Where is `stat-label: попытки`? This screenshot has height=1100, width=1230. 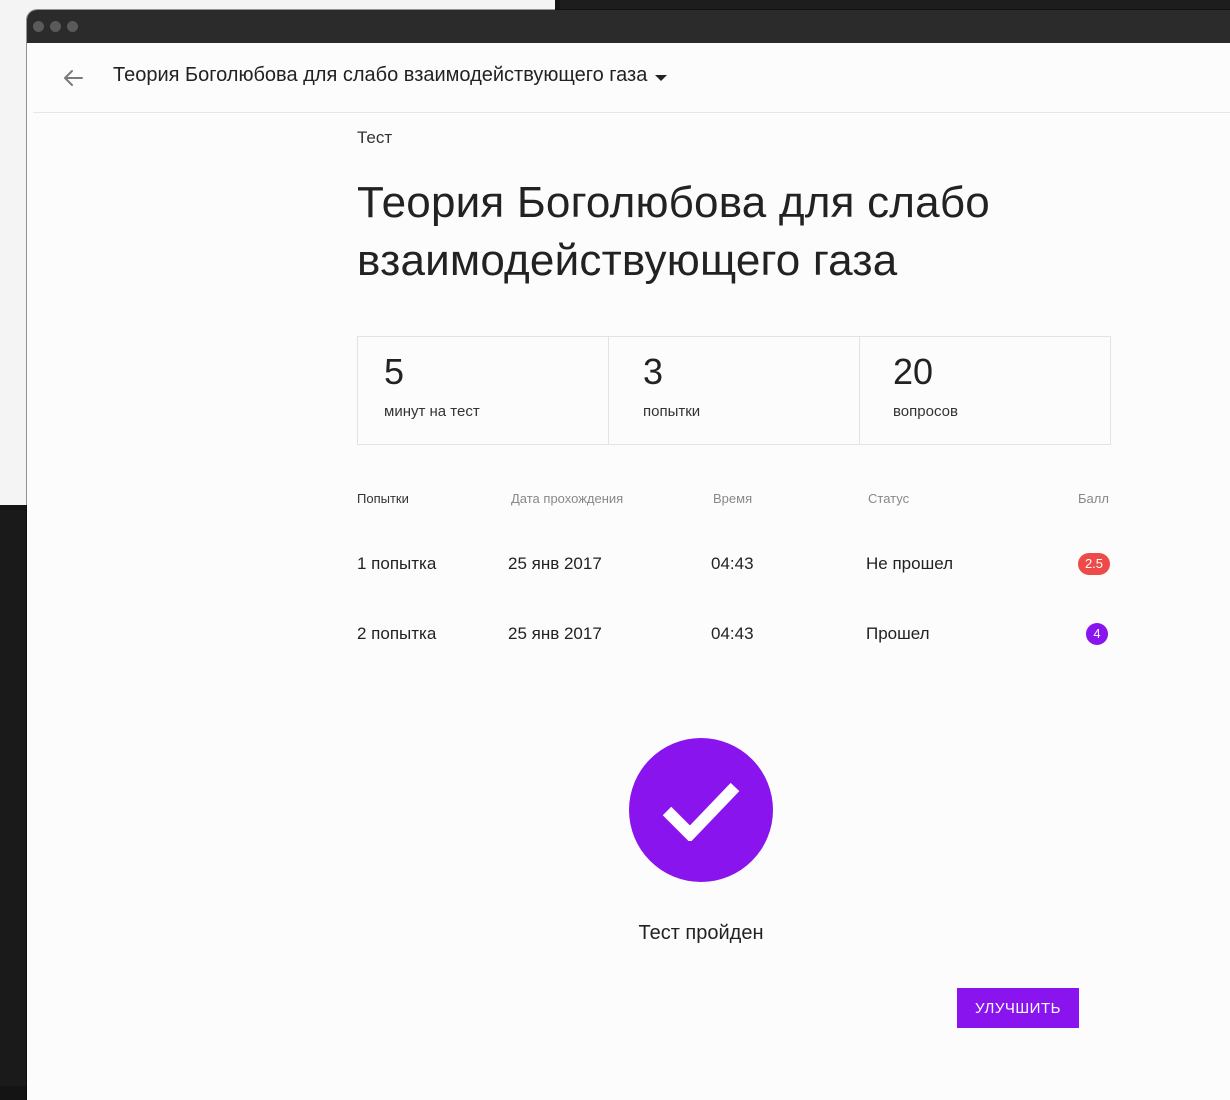
stat-label: попытки is located at coordinates (672, 411).